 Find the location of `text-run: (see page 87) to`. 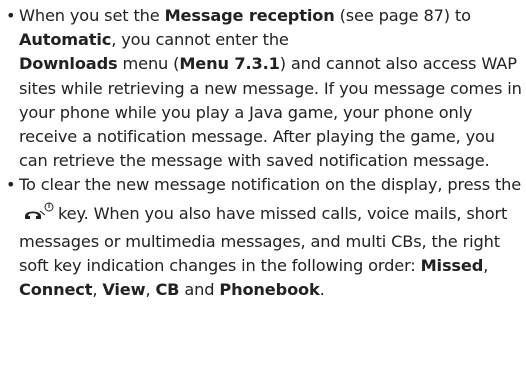

text-run: (see page 87) to is located at coordinates (402, 15).